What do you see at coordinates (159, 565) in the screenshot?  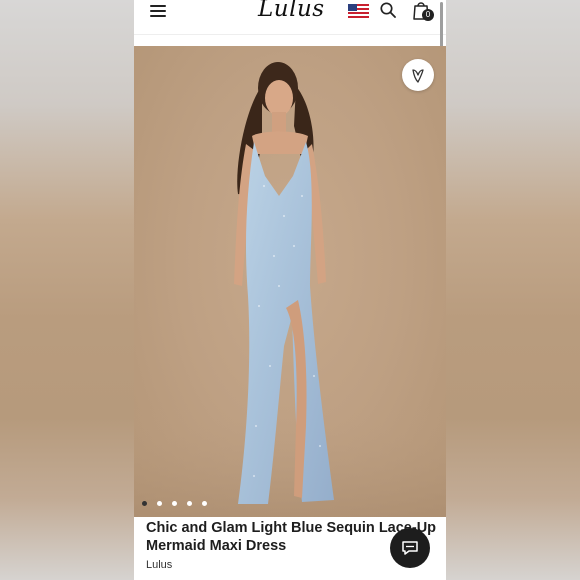 I see `product-brand: Lulus` at bounding box center [159, 565].